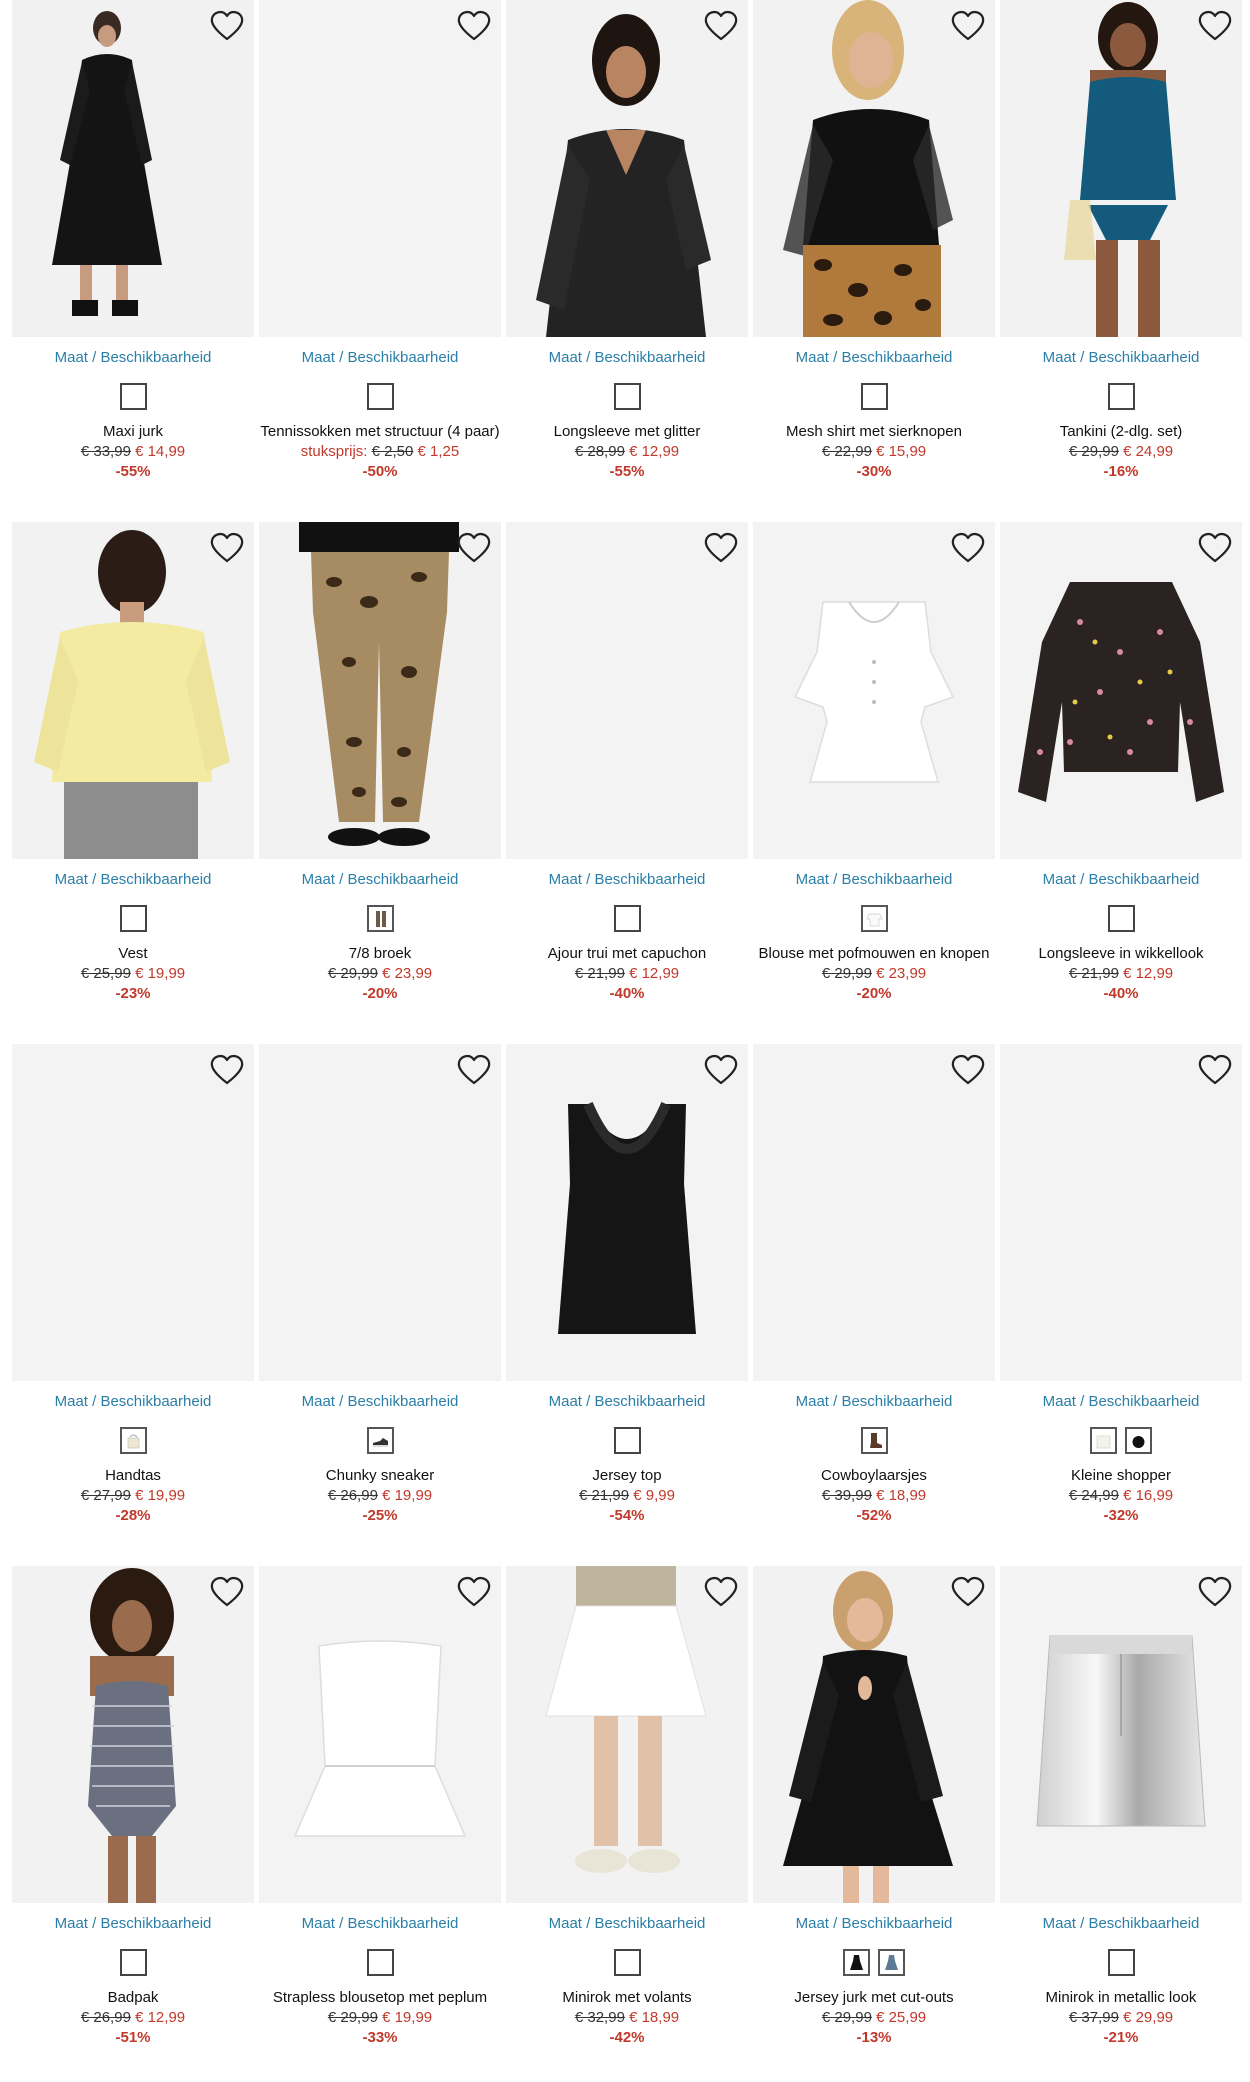  Describe the element at coordinates (874, 953) in the screenshot. I see `product-name: Blouse met pofmouwen en knopen` at that location.